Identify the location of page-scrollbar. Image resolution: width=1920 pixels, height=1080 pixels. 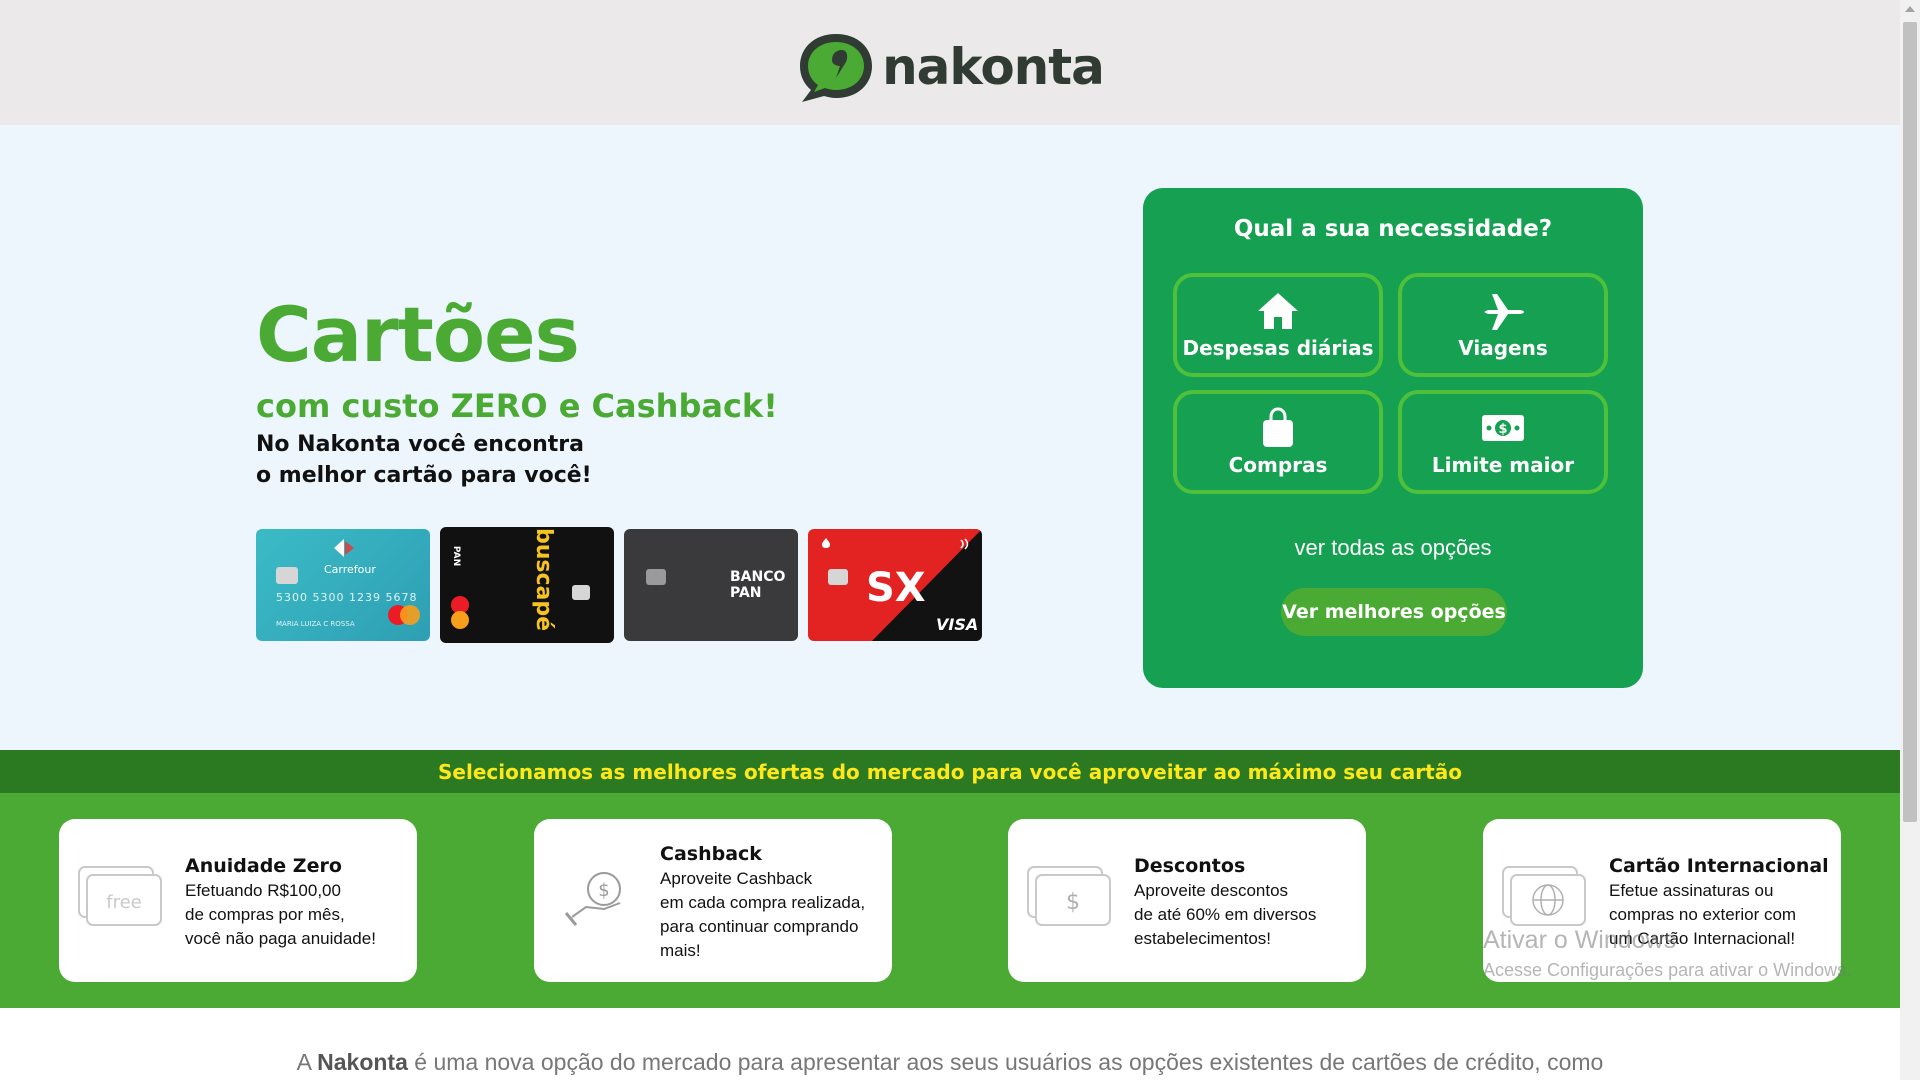
(1910, 540).